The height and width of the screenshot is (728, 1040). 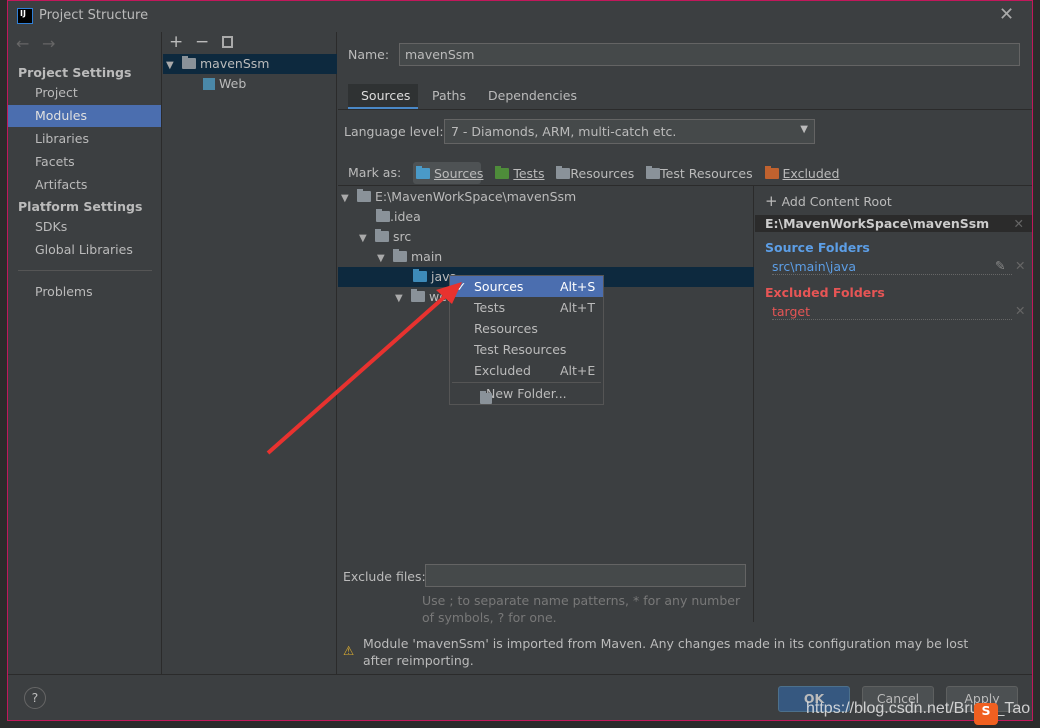 What do you see at coordinates (986, 714) in the screenshot?
I see `ime-logo-icon: S` at bounding box center [986, 714].